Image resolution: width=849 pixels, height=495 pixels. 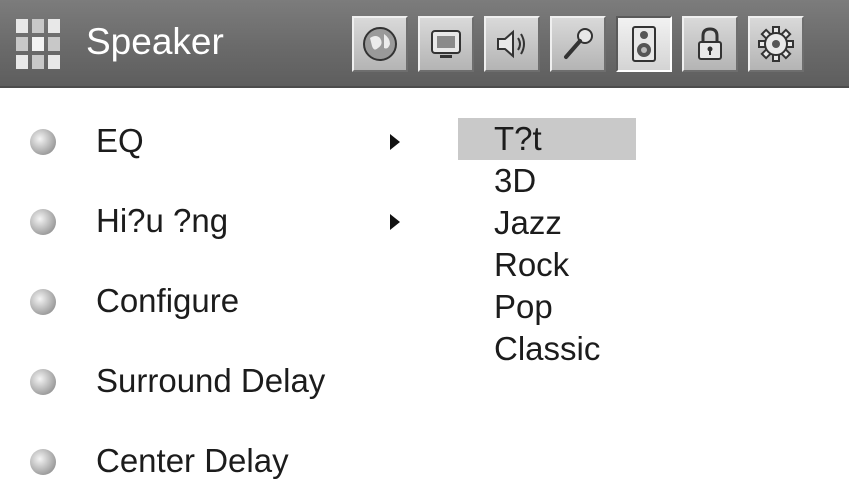 I want to click on tab-speaker, so click(x=644, y=44).